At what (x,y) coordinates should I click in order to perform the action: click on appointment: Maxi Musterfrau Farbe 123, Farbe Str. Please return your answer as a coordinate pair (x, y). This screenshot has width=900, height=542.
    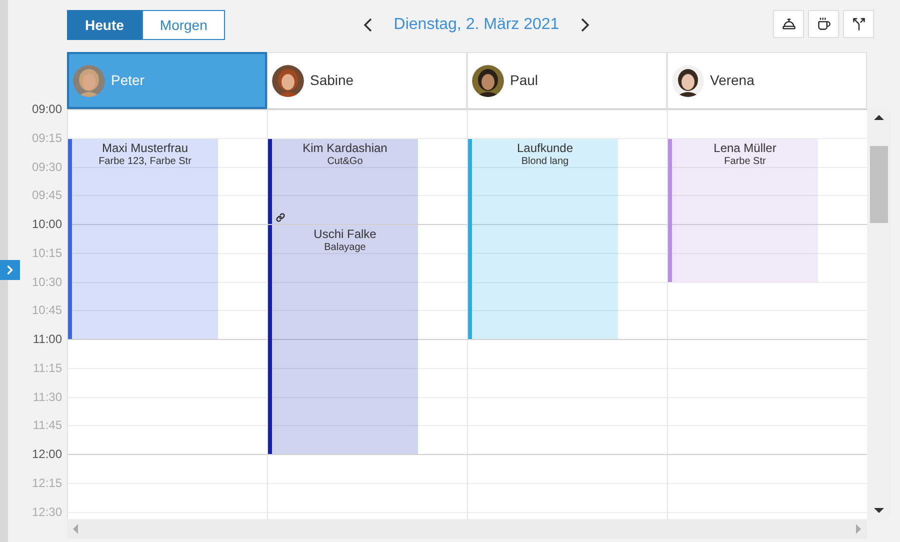
    Looking at the image, I should click on (143, 238).